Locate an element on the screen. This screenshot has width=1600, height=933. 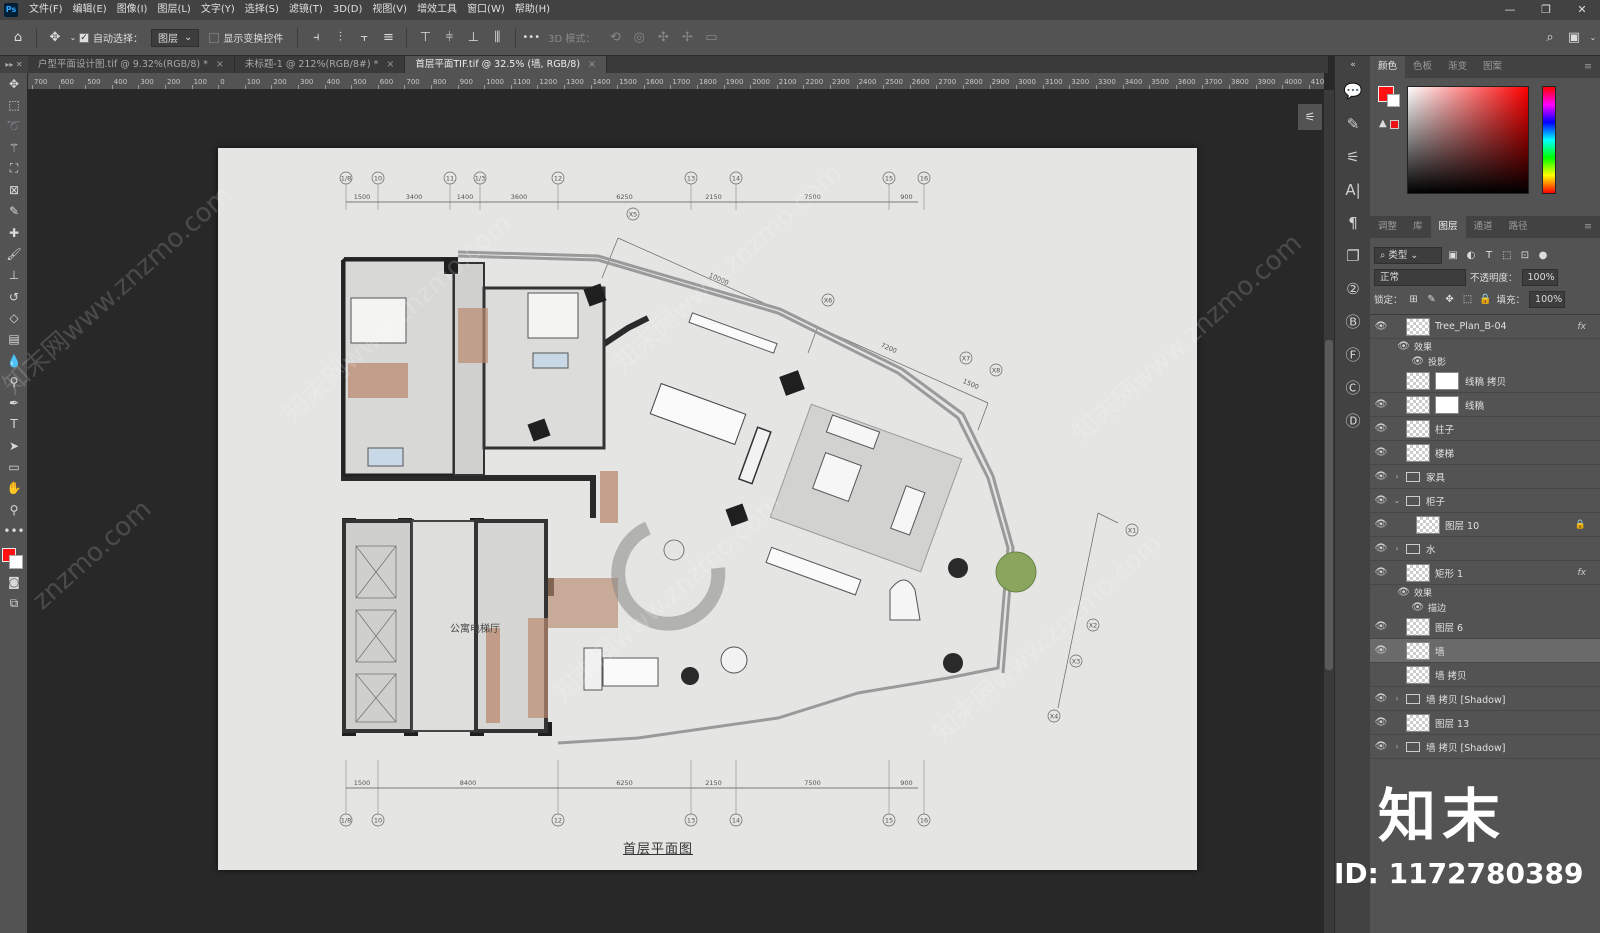
align-middle-icon: ⫩ is located at coordinates (449, 38).